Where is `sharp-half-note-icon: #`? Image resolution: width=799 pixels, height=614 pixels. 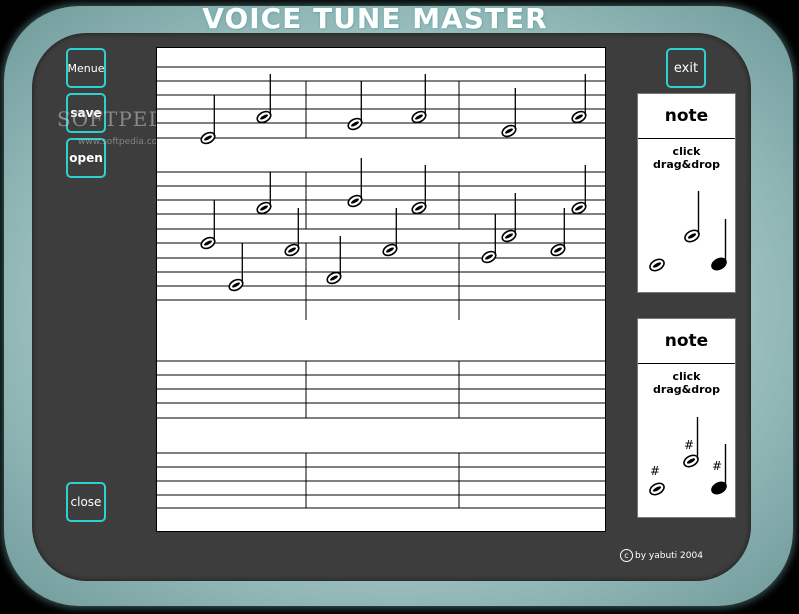
sharp-half-note-icon: # is located at coordinates (691, 443).